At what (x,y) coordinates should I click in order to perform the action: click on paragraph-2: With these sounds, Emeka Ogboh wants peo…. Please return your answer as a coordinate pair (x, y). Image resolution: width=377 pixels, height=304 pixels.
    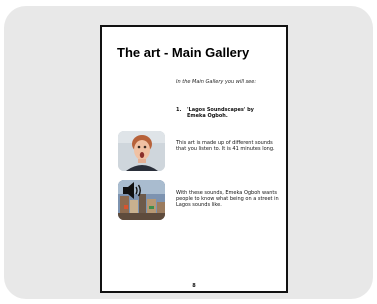
    Looking at the image, I should click on (227, 199).